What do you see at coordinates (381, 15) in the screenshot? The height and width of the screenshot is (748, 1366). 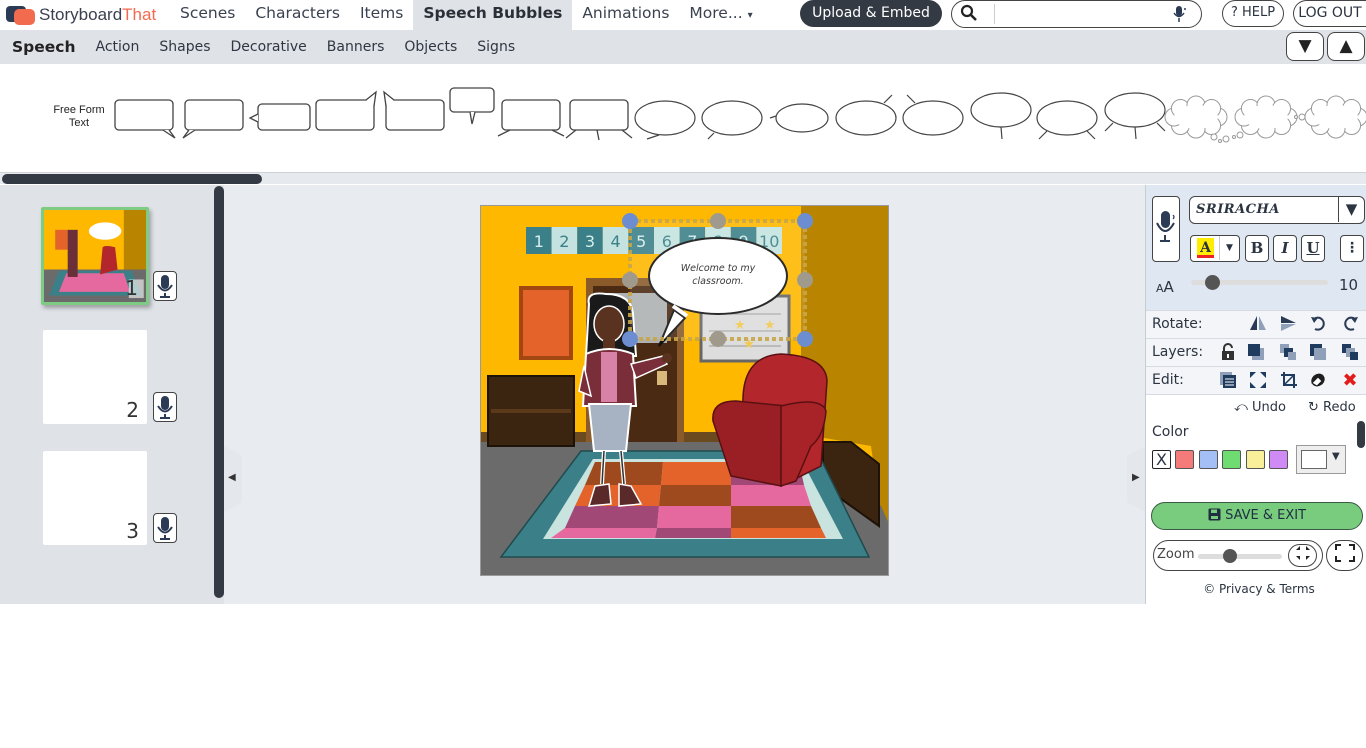 I see `nav-items: Items` at bounding box center [381, 15].